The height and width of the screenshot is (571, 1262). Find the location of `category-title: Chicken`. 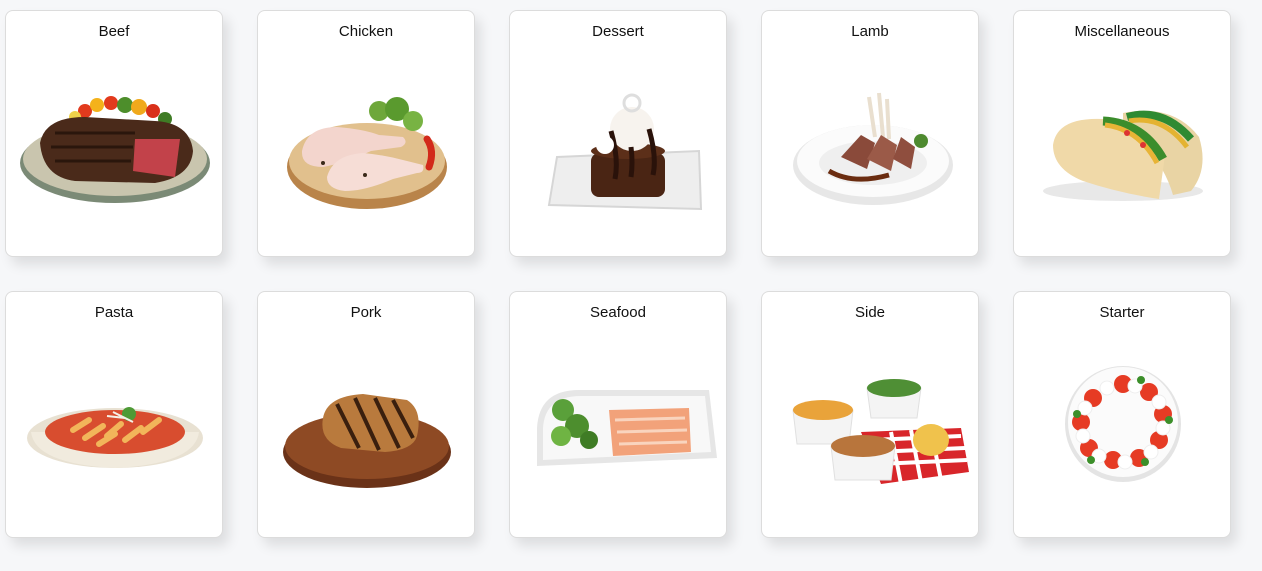

category-title: Chicken is located at coordinates (366, 31).